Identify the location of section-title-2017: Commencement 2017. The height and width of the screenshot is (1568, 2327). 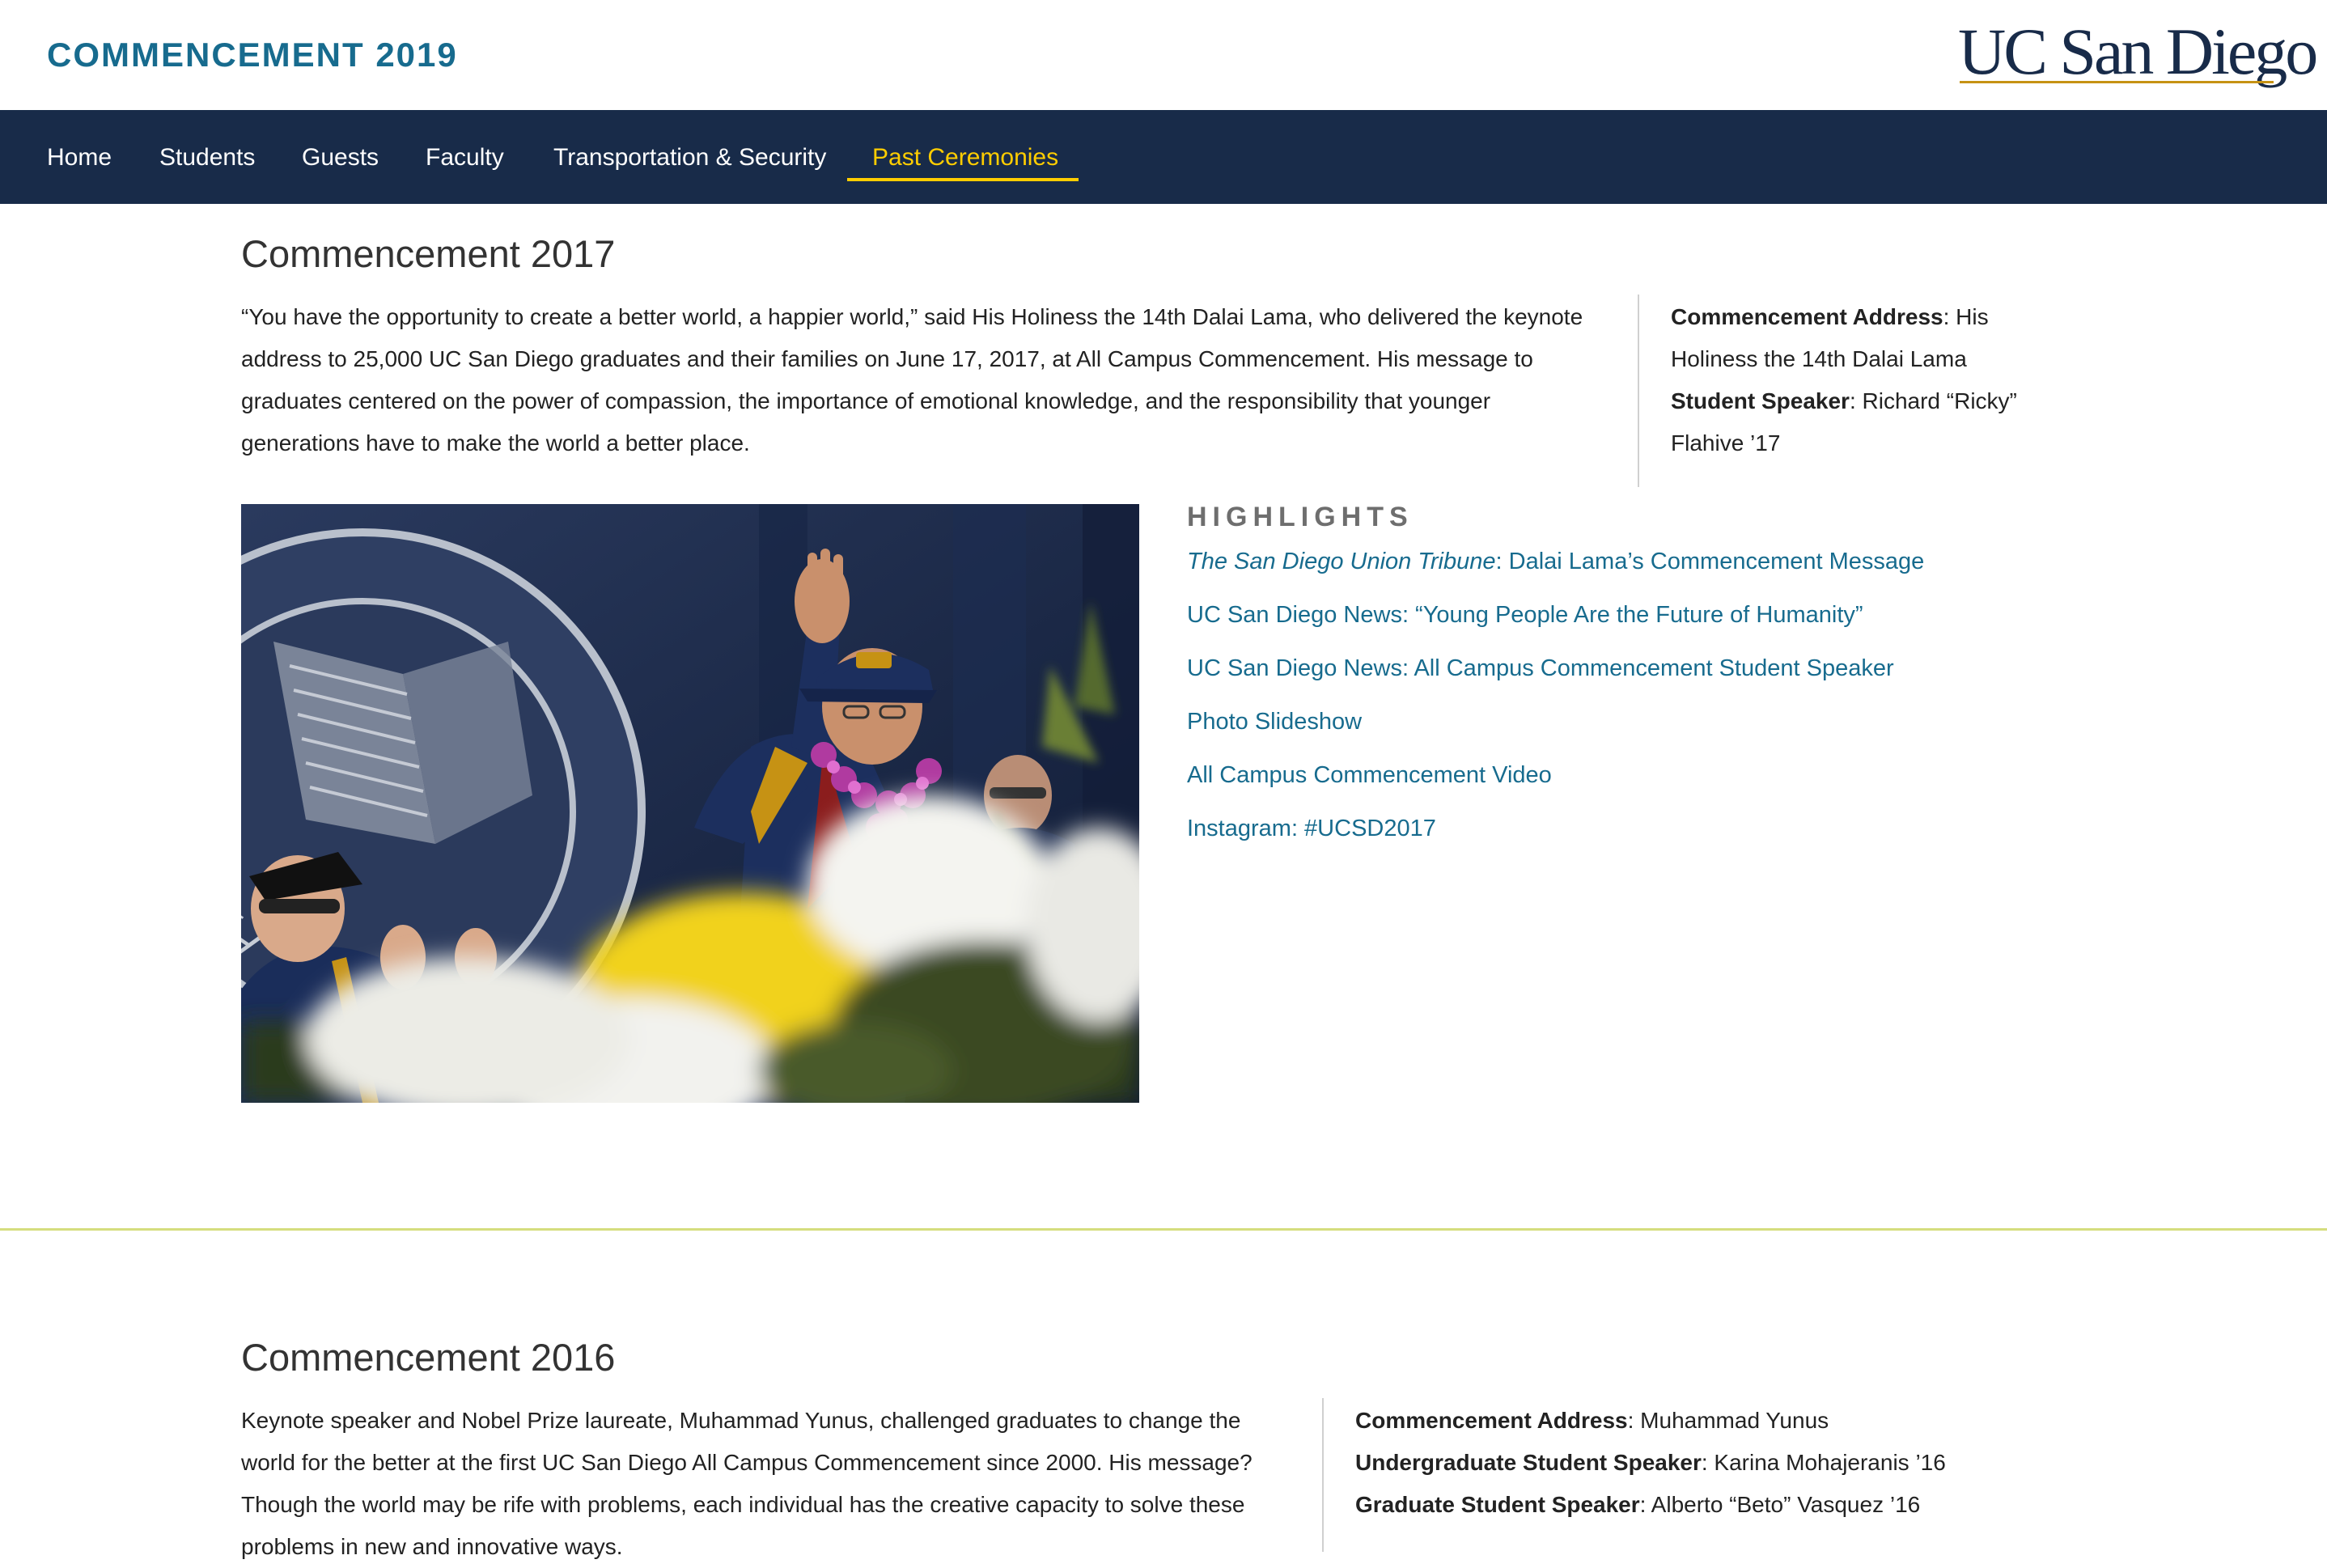
(428, 254).